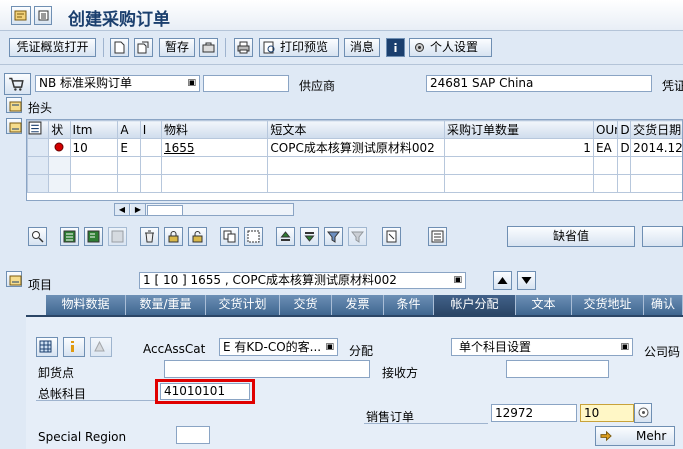  I want to click on tab-quantity-weight: 数量/重量, so click(166, 305).